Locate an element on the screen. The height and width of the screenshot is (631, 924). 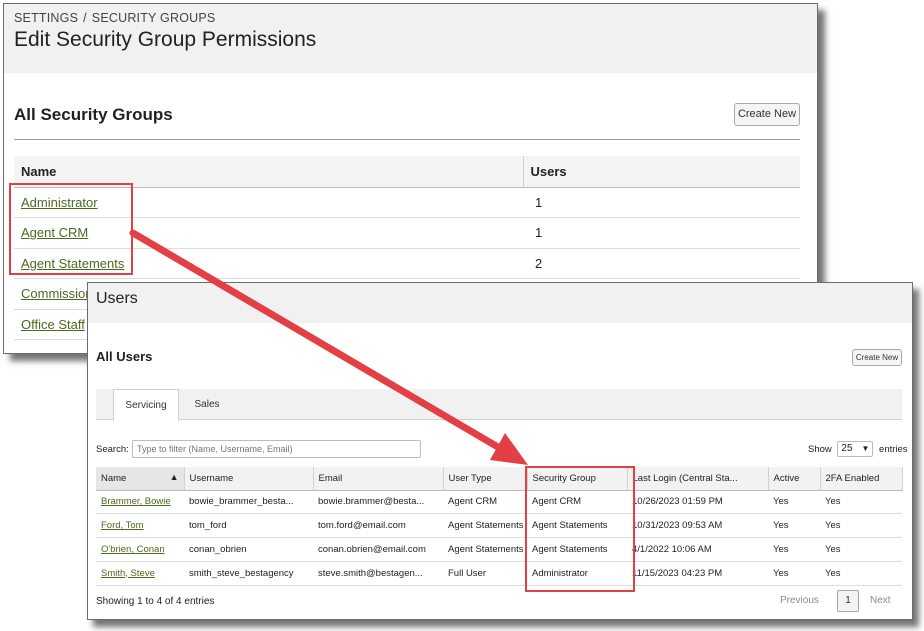
showing-entries-text: Showing 1 to 4 of 4 entries is located at coordinates (155, 601).